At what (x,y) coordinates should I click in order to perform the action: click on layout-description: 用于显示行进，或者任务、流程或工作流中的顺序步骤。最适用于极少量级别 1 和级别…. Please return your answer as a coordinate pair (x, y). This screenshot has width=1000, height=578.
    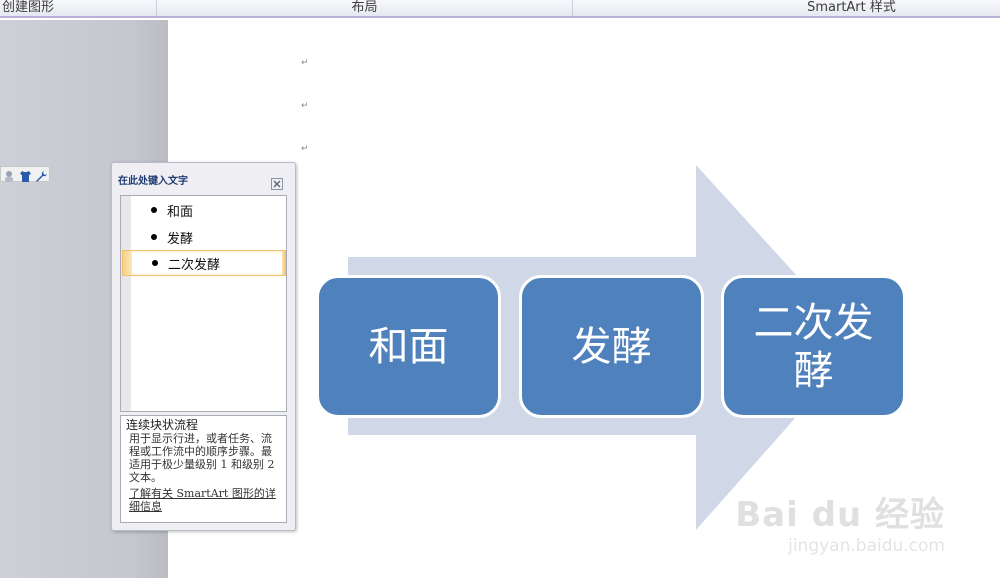
    Looking at the image, I should click on (202, 458).